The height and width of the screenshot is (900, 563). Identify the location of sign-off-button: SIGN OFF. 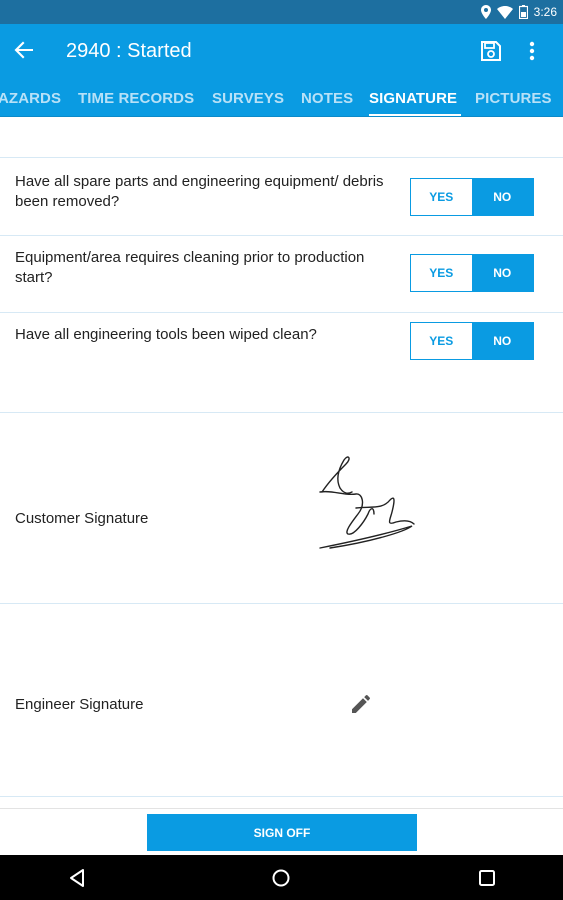
(282, 832).